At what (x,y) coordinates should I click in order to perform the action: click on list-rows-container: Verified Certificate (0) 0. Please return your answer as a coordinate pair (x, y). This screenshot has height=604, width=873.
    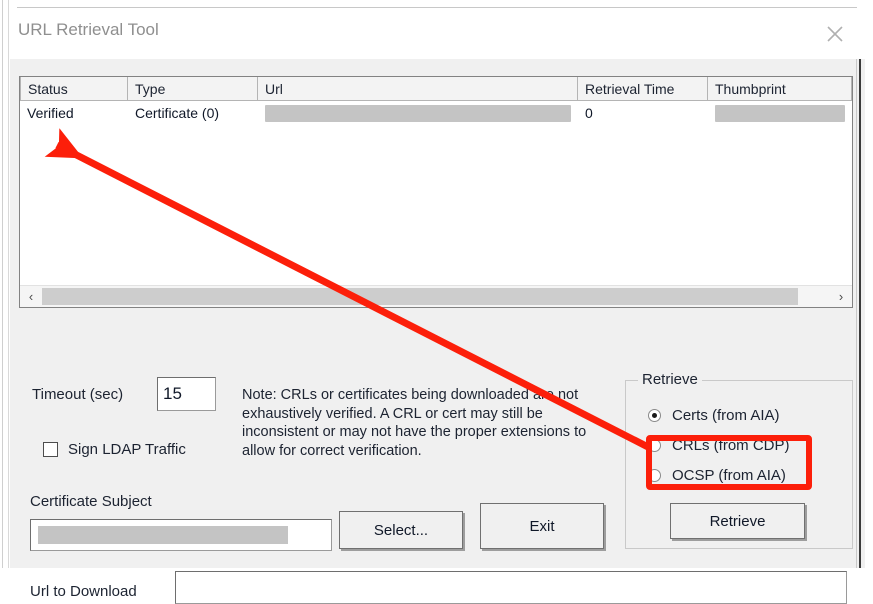
    Looking at the image, I should click on (436, 113).